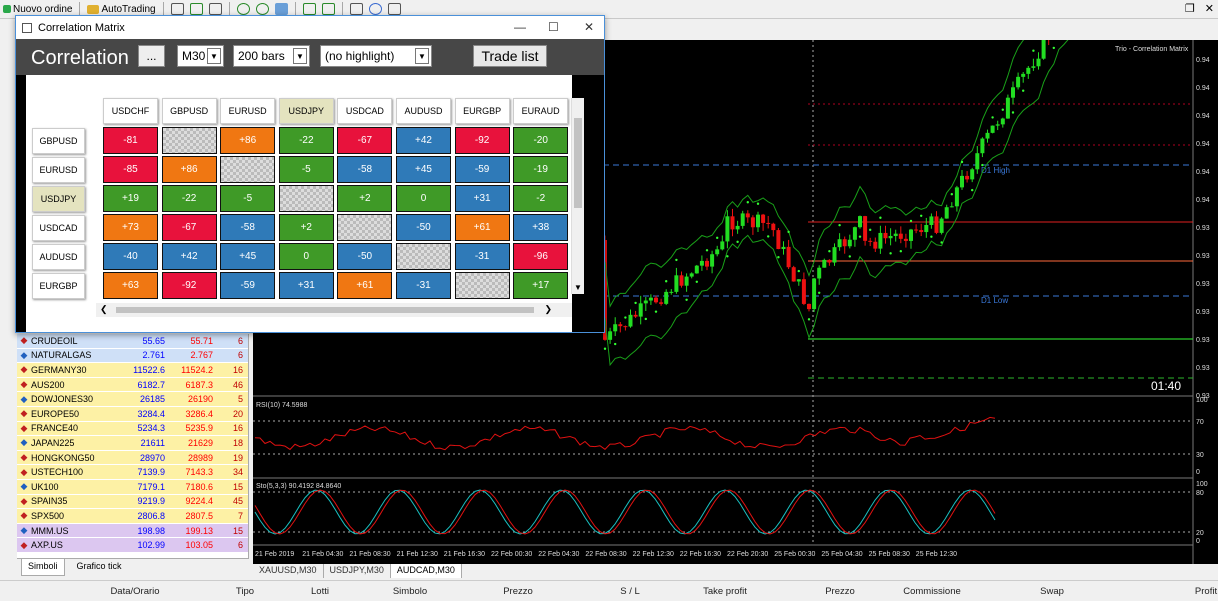  Describe the element at coordinates (99, 567) in the screenshot. I see `tab-tick-chart: Grafico tick` at that location.